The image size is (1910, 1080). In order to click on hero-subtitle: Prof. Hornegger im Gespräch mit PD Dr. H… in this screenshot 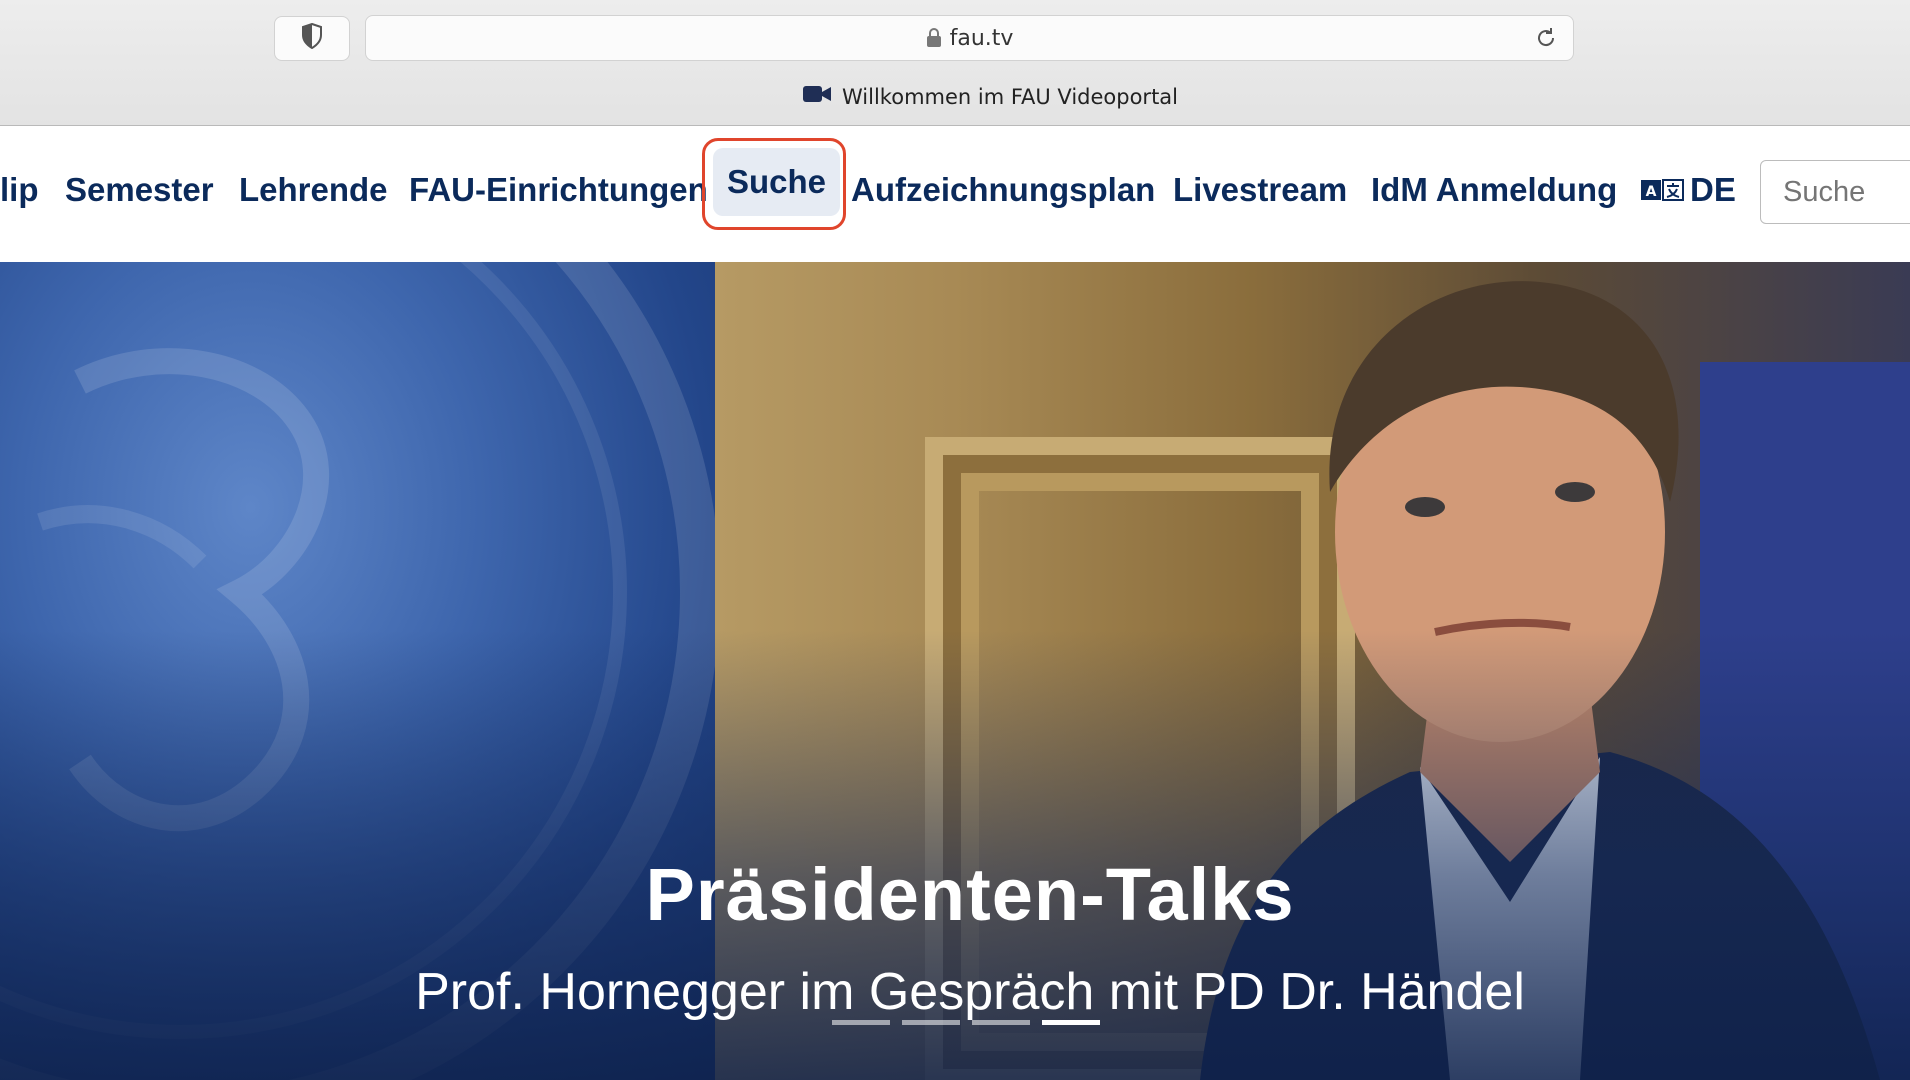, I will do `click(970, 992)`.